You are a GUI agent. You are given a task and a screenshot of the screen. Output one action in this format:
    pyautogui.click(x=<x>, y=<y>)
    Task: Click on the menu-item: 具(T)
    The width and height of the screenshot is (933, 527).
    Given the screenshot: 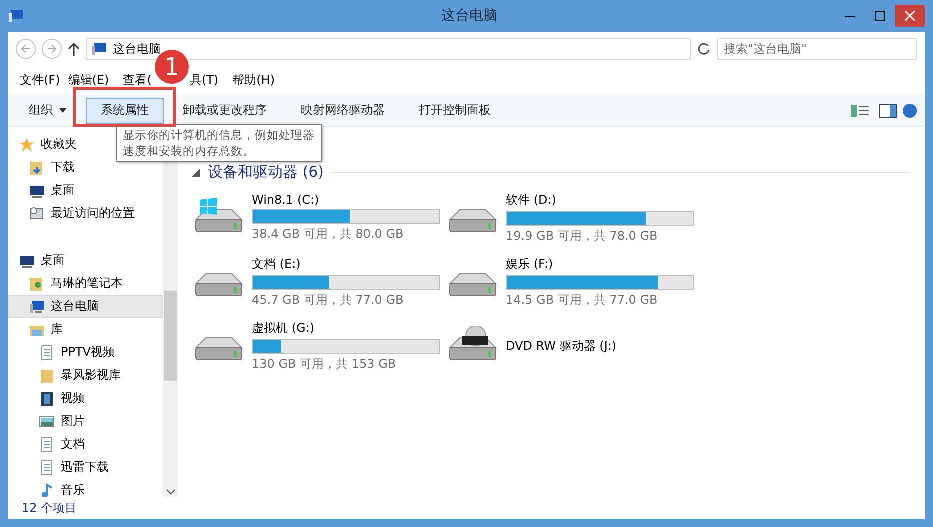 What is the action you would take?
    pyautogui.click(x=204, y=80)
    